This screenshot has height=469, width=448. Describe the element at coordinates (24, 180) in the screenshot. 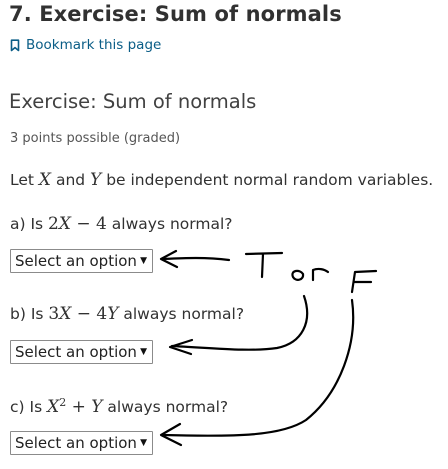

I see `statement-prefix: Let` at that location.